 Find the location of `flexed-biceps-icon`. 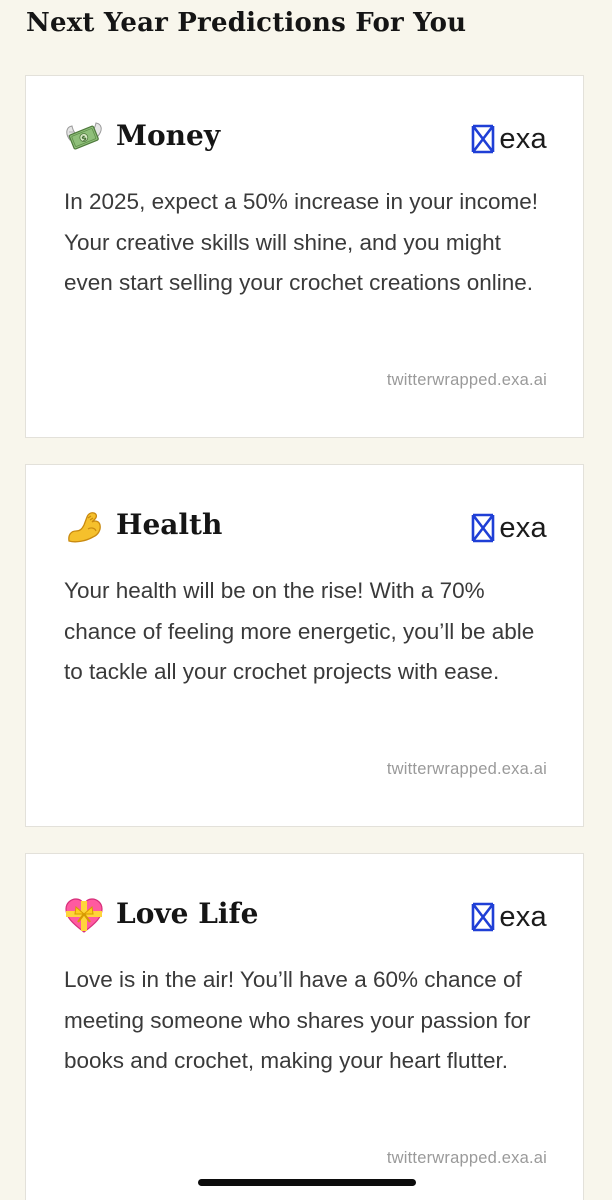

flexed-biceps-icon is located at coordinates (84, 527).